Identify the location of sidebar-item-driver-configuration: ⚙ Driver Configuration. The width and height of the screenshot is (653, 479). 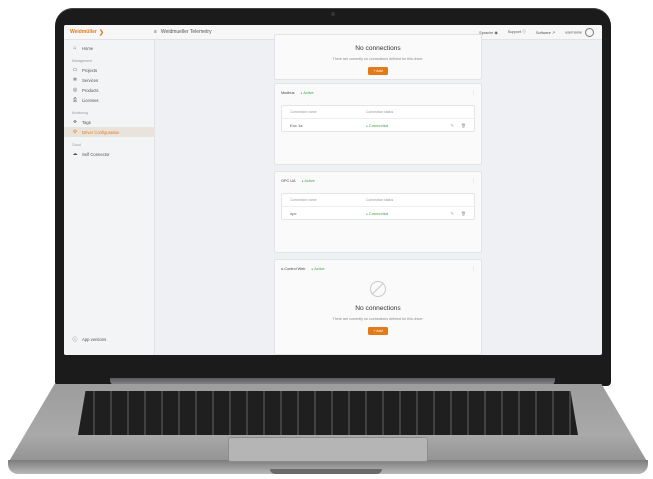
(109, 132).